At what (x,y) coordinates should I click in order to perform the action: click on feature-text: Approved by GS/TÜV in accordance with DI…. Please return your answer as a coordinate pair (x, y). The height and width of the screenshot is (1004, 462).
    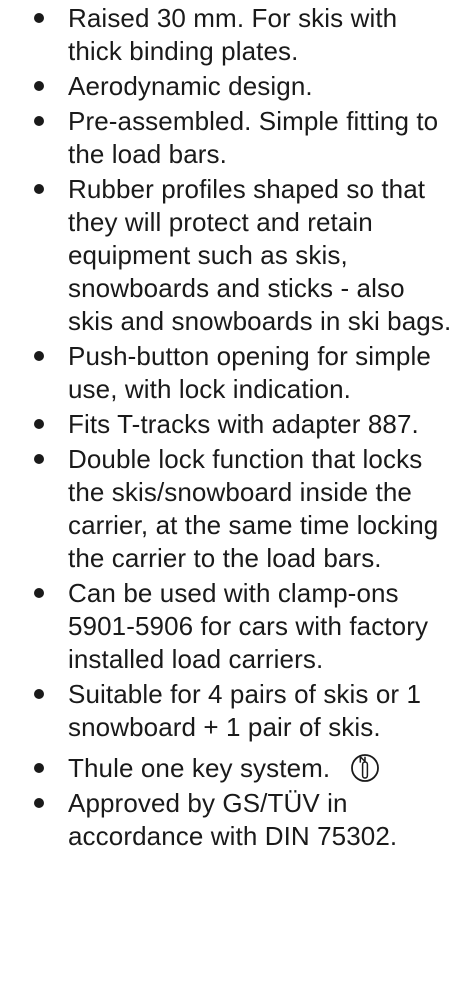
    Looking at the image, I should click on (233, 819).